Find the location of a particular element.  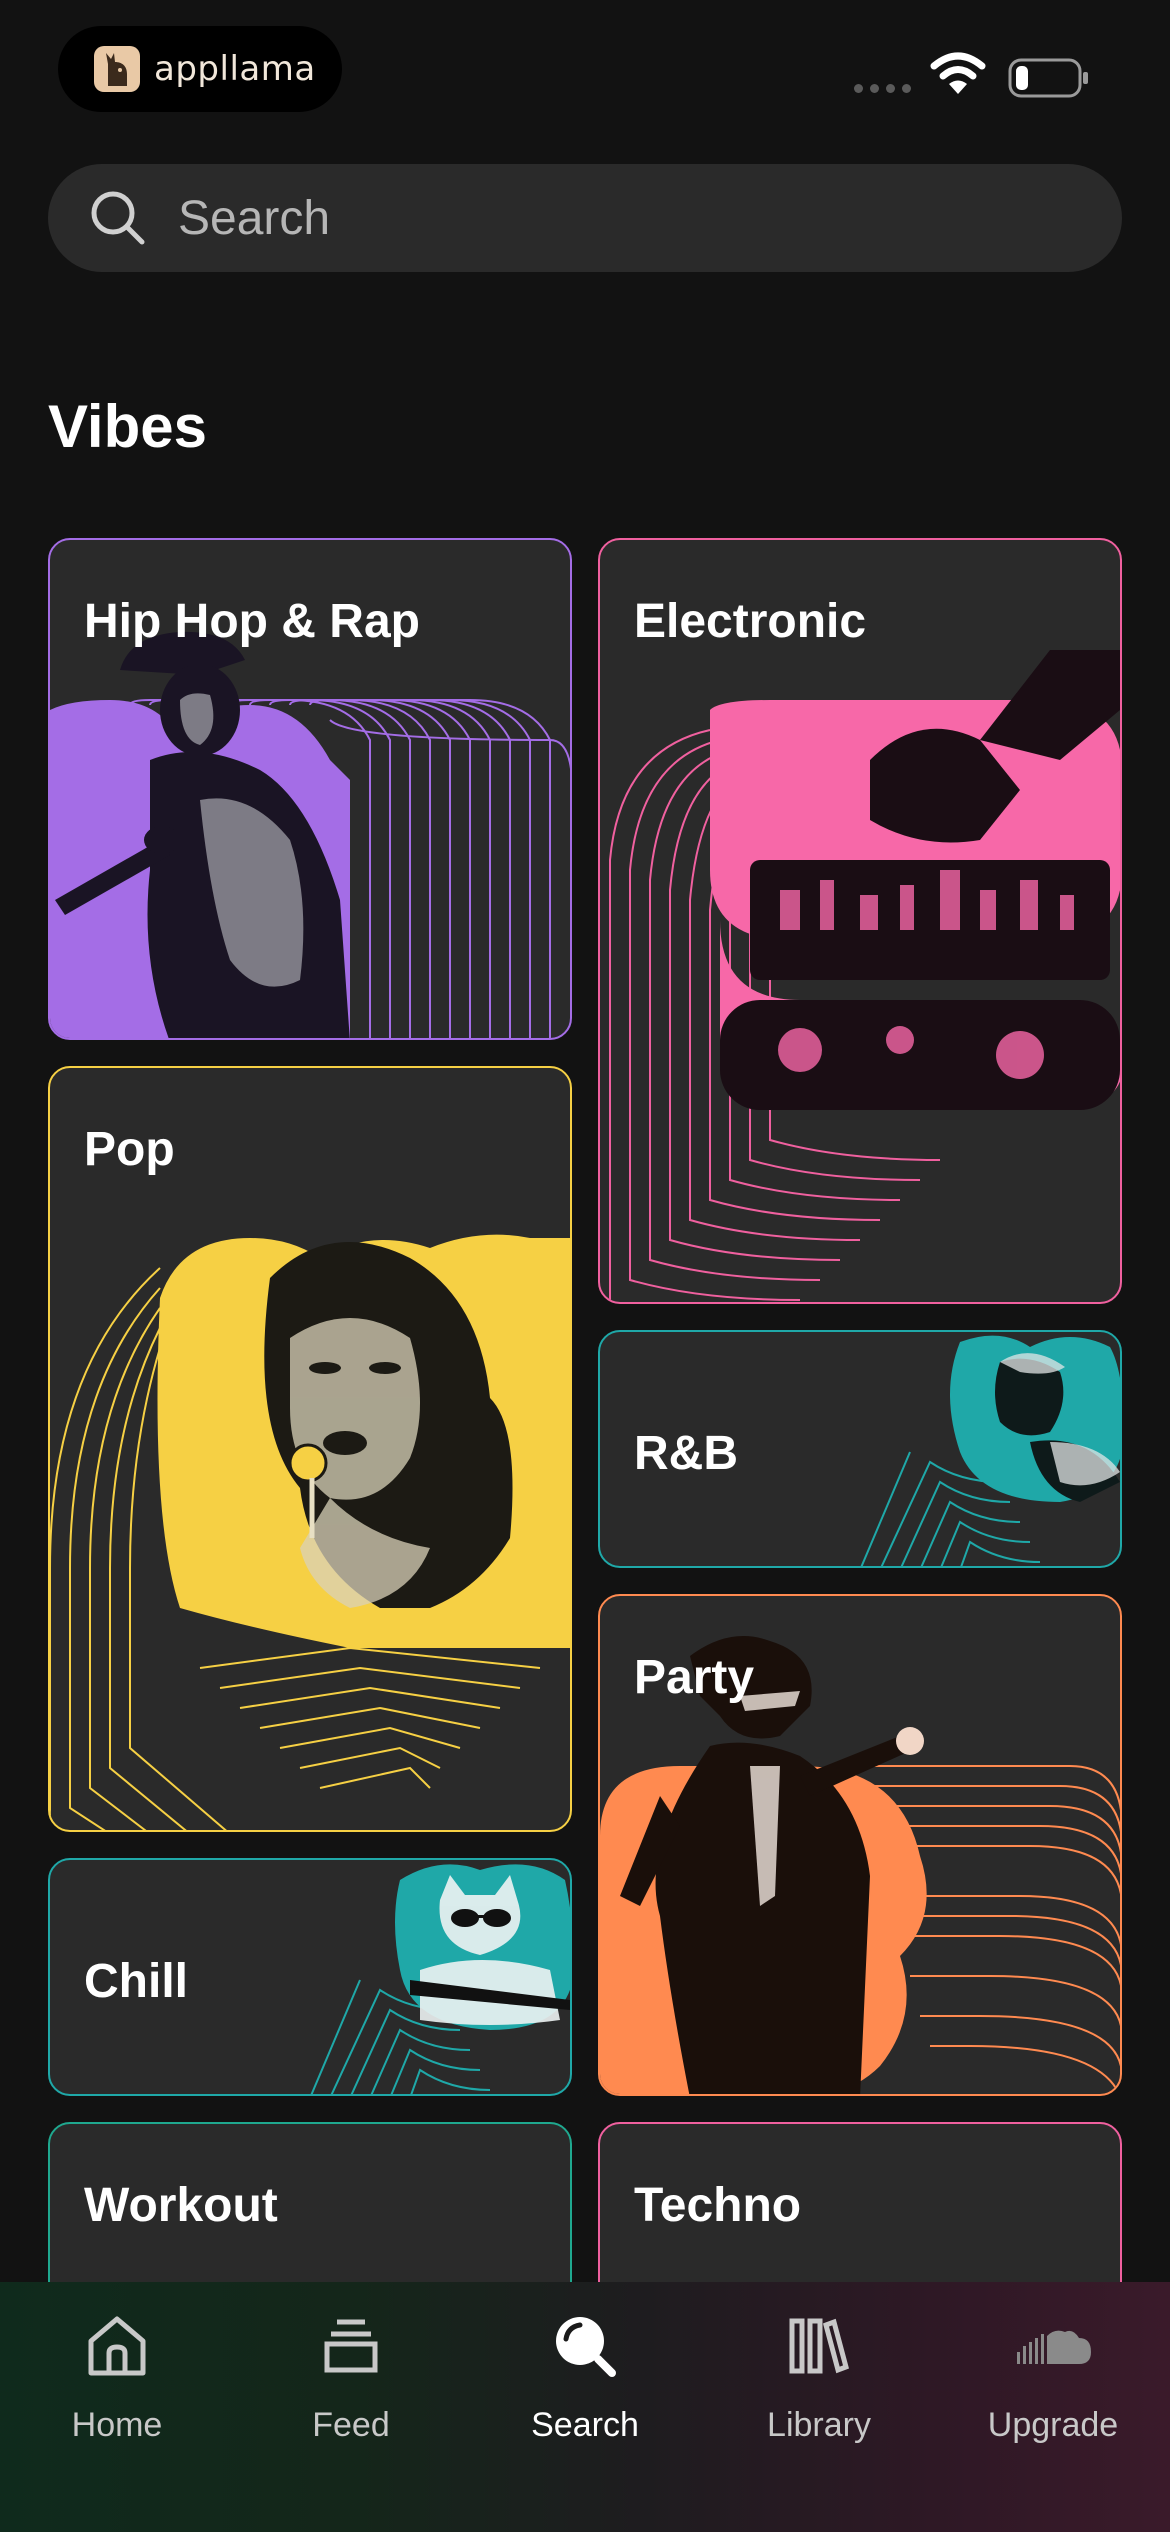

tab-label: Library is located at coordinates (819, 2425).